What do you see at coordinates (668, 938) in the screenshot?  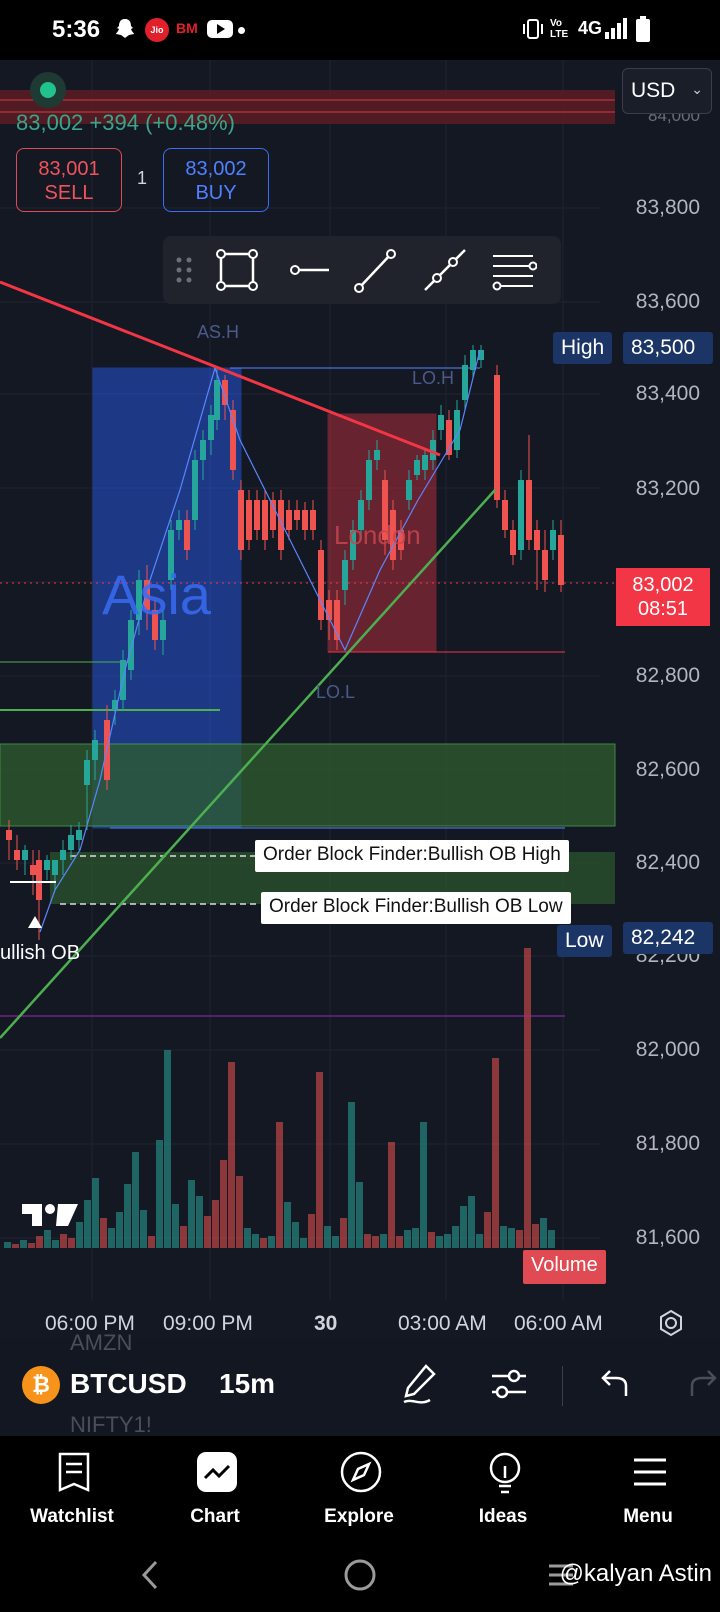 I see `low-value: 82,242` at bounding box center [668, 938].